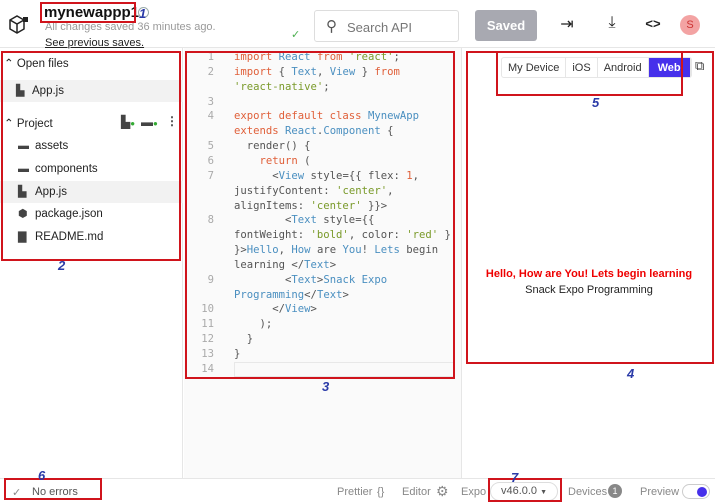 The image size is (715, 503). I want to click on avatar: S, so click(690, 25).